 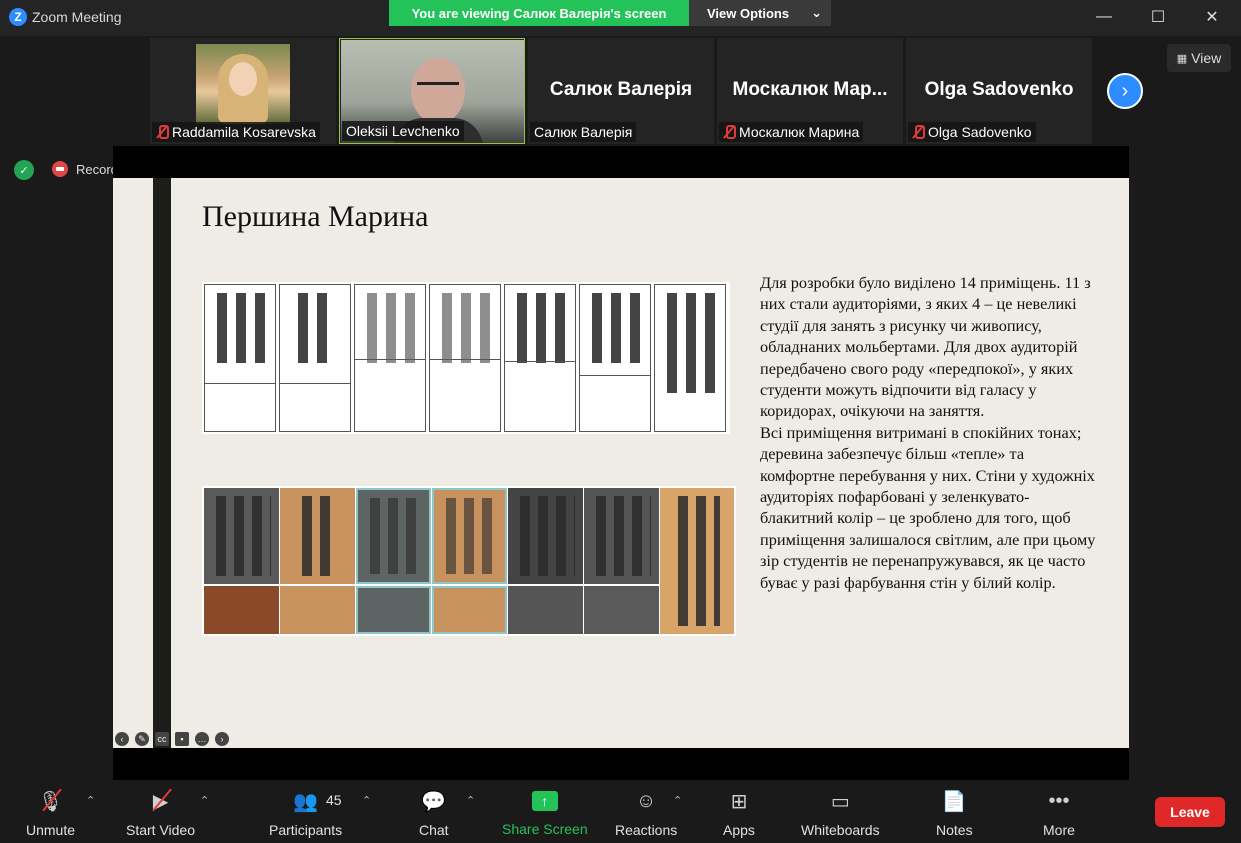 I want to click on previous-slide-icon: ‹, so click(x=122, y=739).